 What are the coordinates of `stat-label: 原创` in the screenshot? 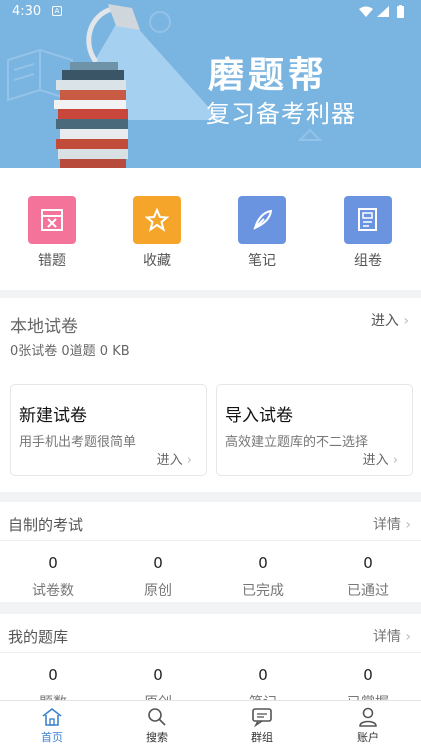 It's located at (158, 591).